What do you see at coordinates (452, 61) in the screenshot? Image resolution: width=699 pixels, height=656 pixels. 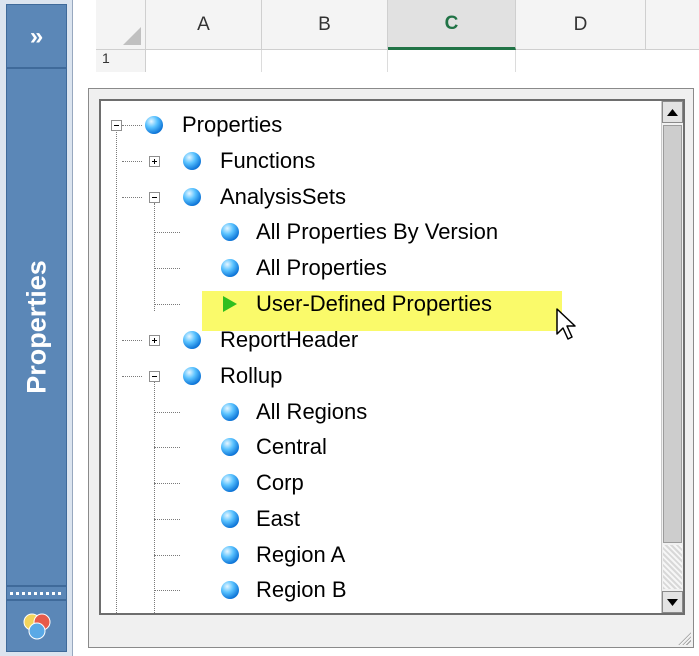 I see `cell-c1` at bounding box center [452, 61].